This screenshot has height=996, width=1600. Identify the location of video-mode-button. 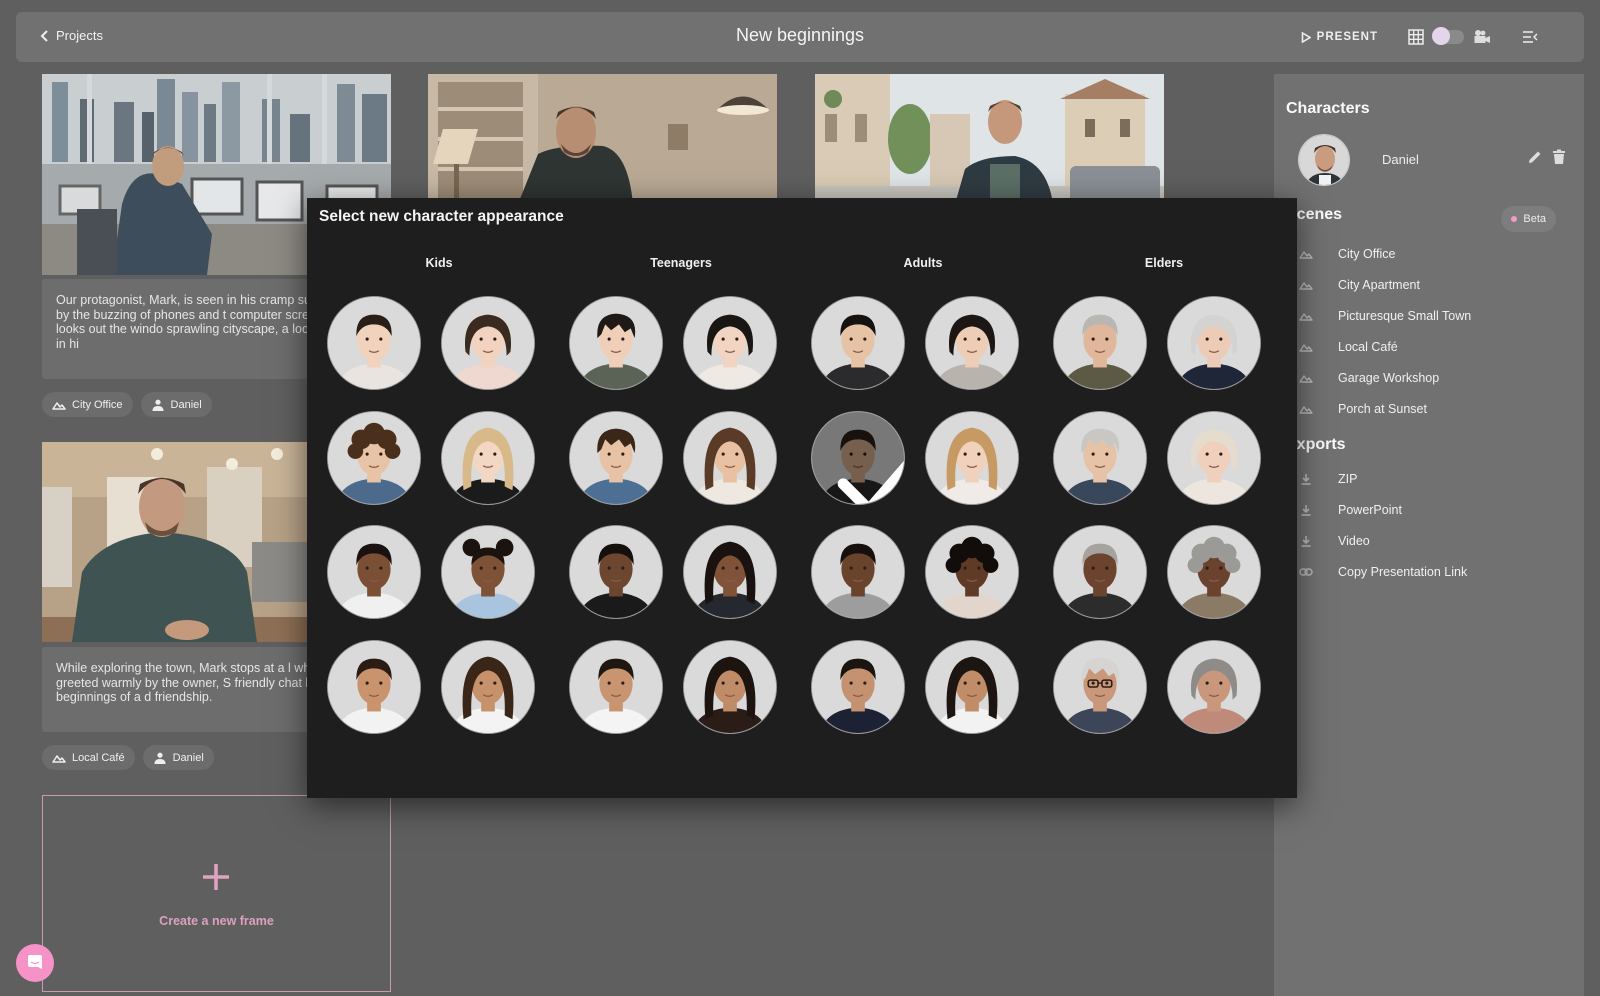
(1482, 37).